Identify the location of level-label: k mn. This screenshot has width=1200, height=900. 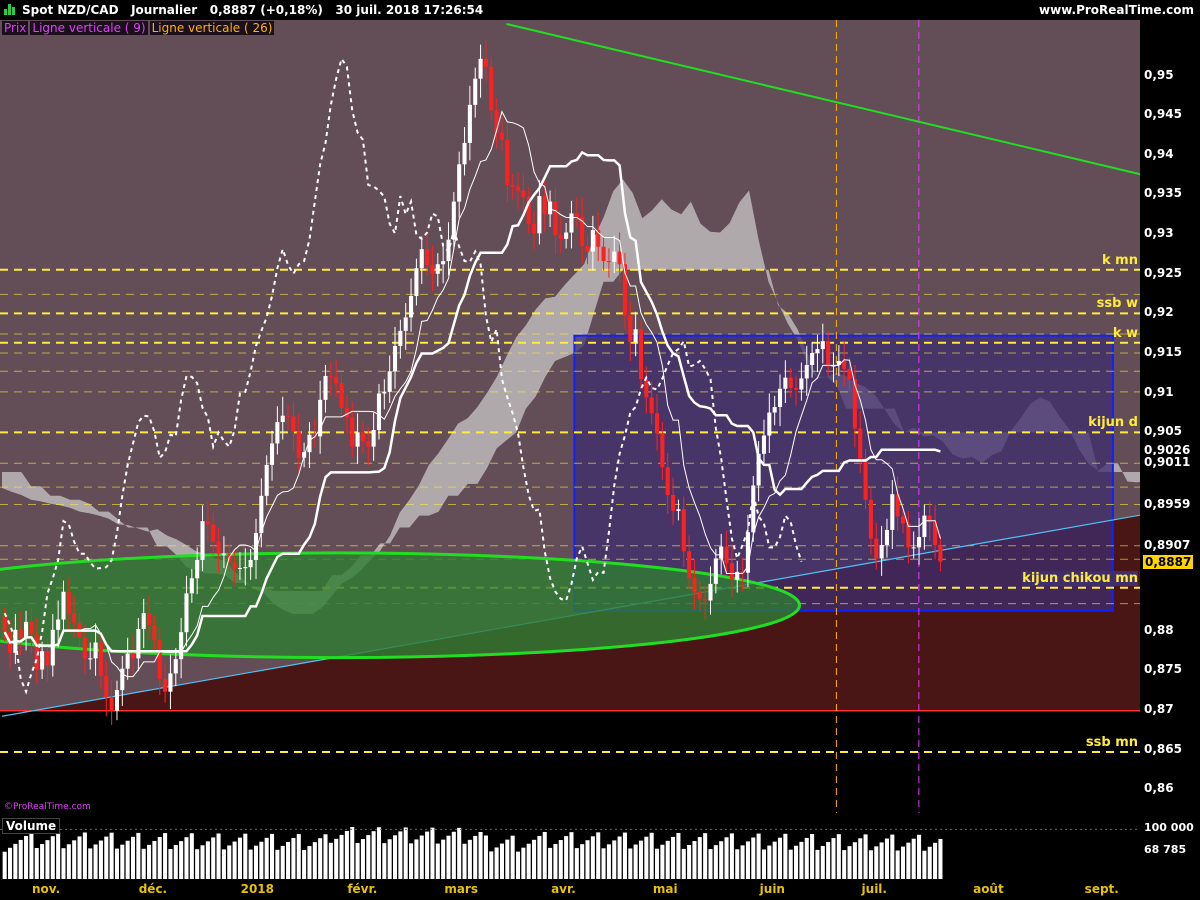
(1120, 260).